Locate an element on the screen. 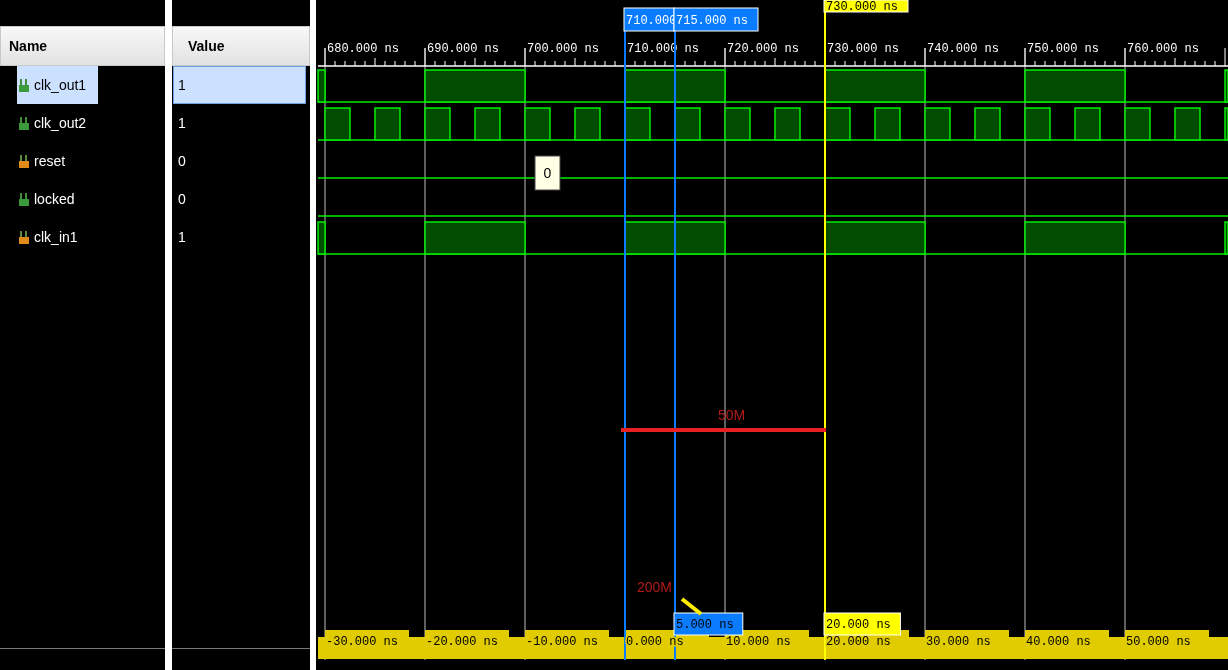 The width and height of the screenshot is (1228, 670). time-label: 750.000 ns is located at coordinates (1063, 49).